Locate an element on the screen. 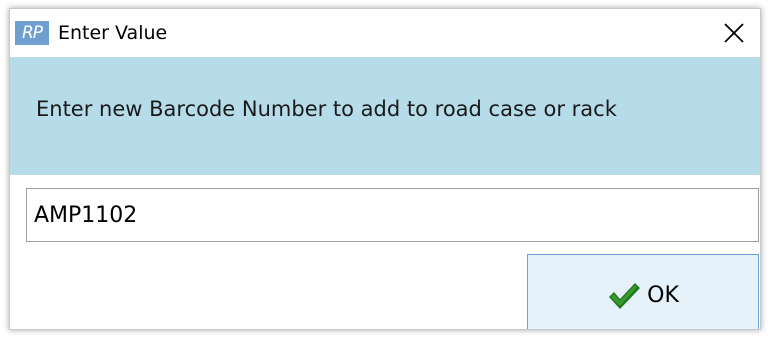 Image resolution: width=771 pixels, height=338 pixels. window-title: Enter Value is located at coordinates (113, 33).